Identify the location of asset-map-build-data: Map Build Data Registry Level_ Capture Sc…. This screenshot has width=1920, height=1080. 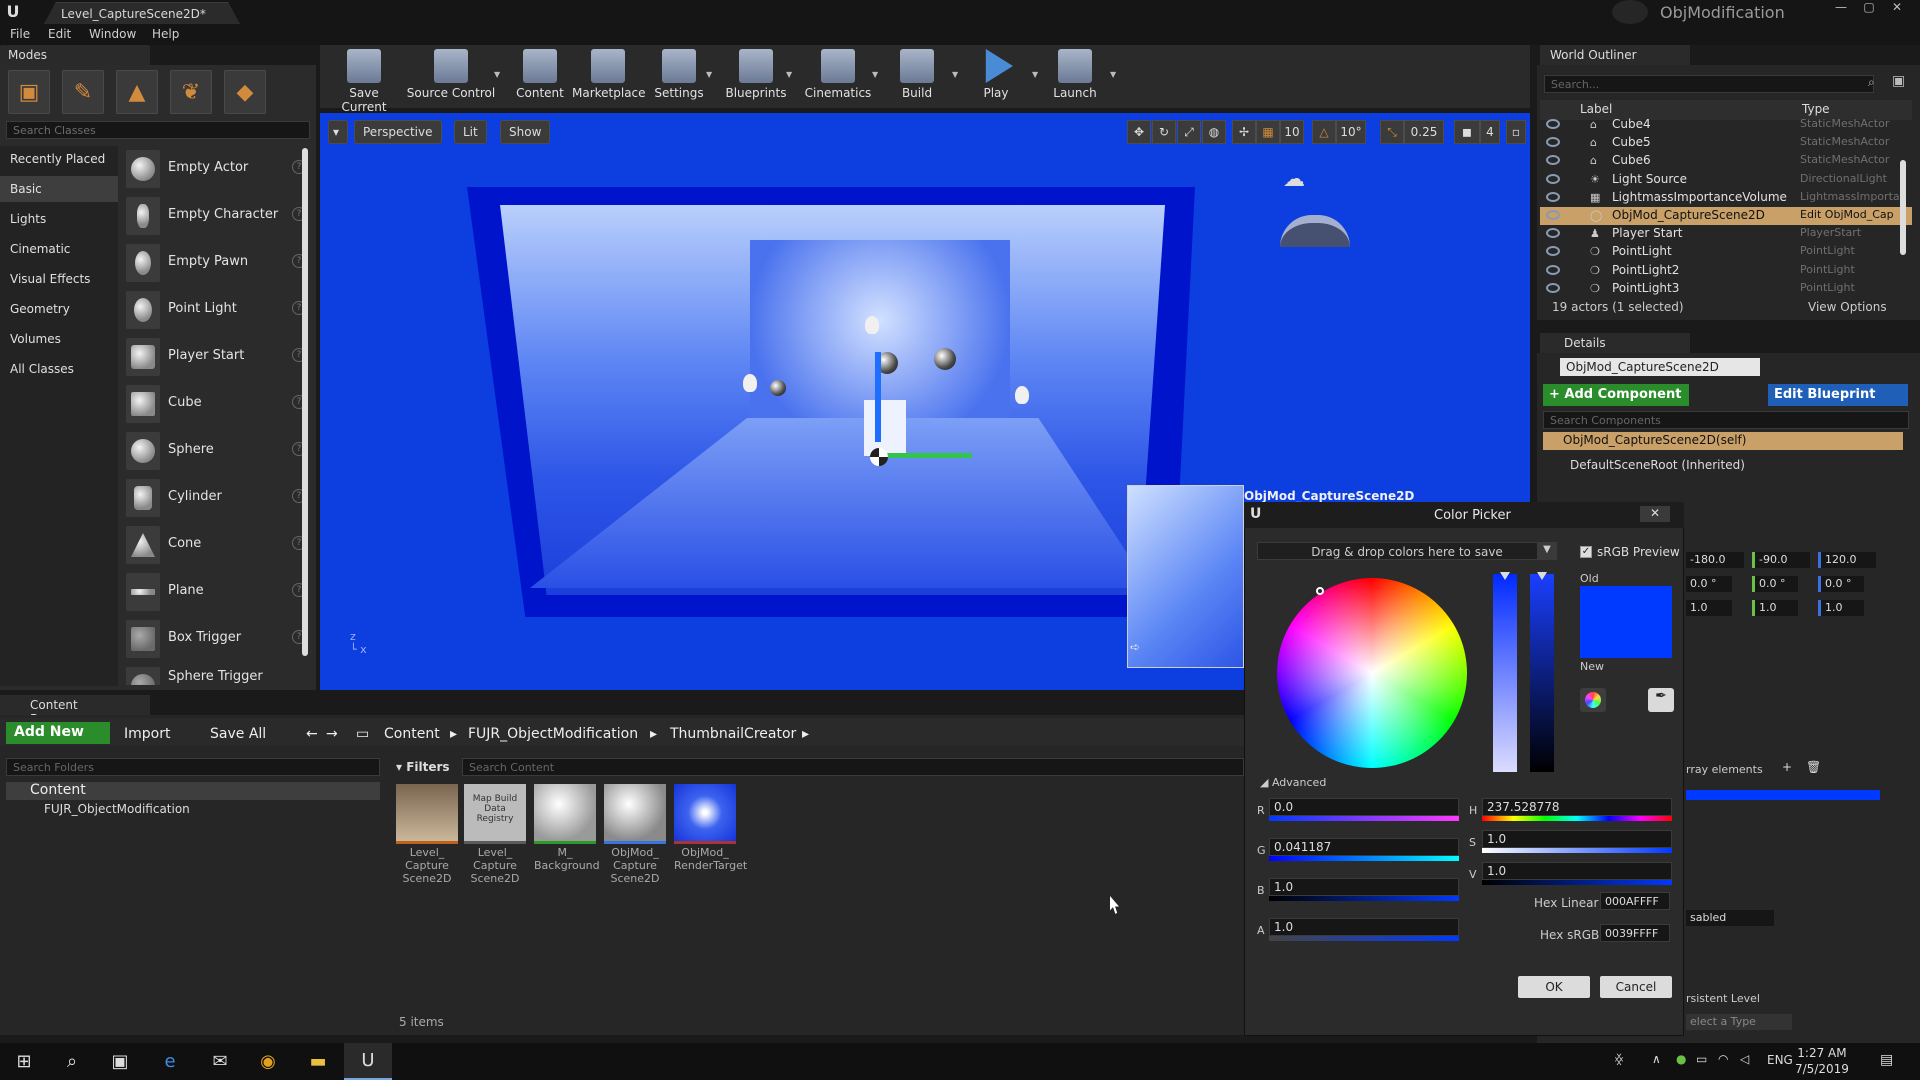
(495, 834).